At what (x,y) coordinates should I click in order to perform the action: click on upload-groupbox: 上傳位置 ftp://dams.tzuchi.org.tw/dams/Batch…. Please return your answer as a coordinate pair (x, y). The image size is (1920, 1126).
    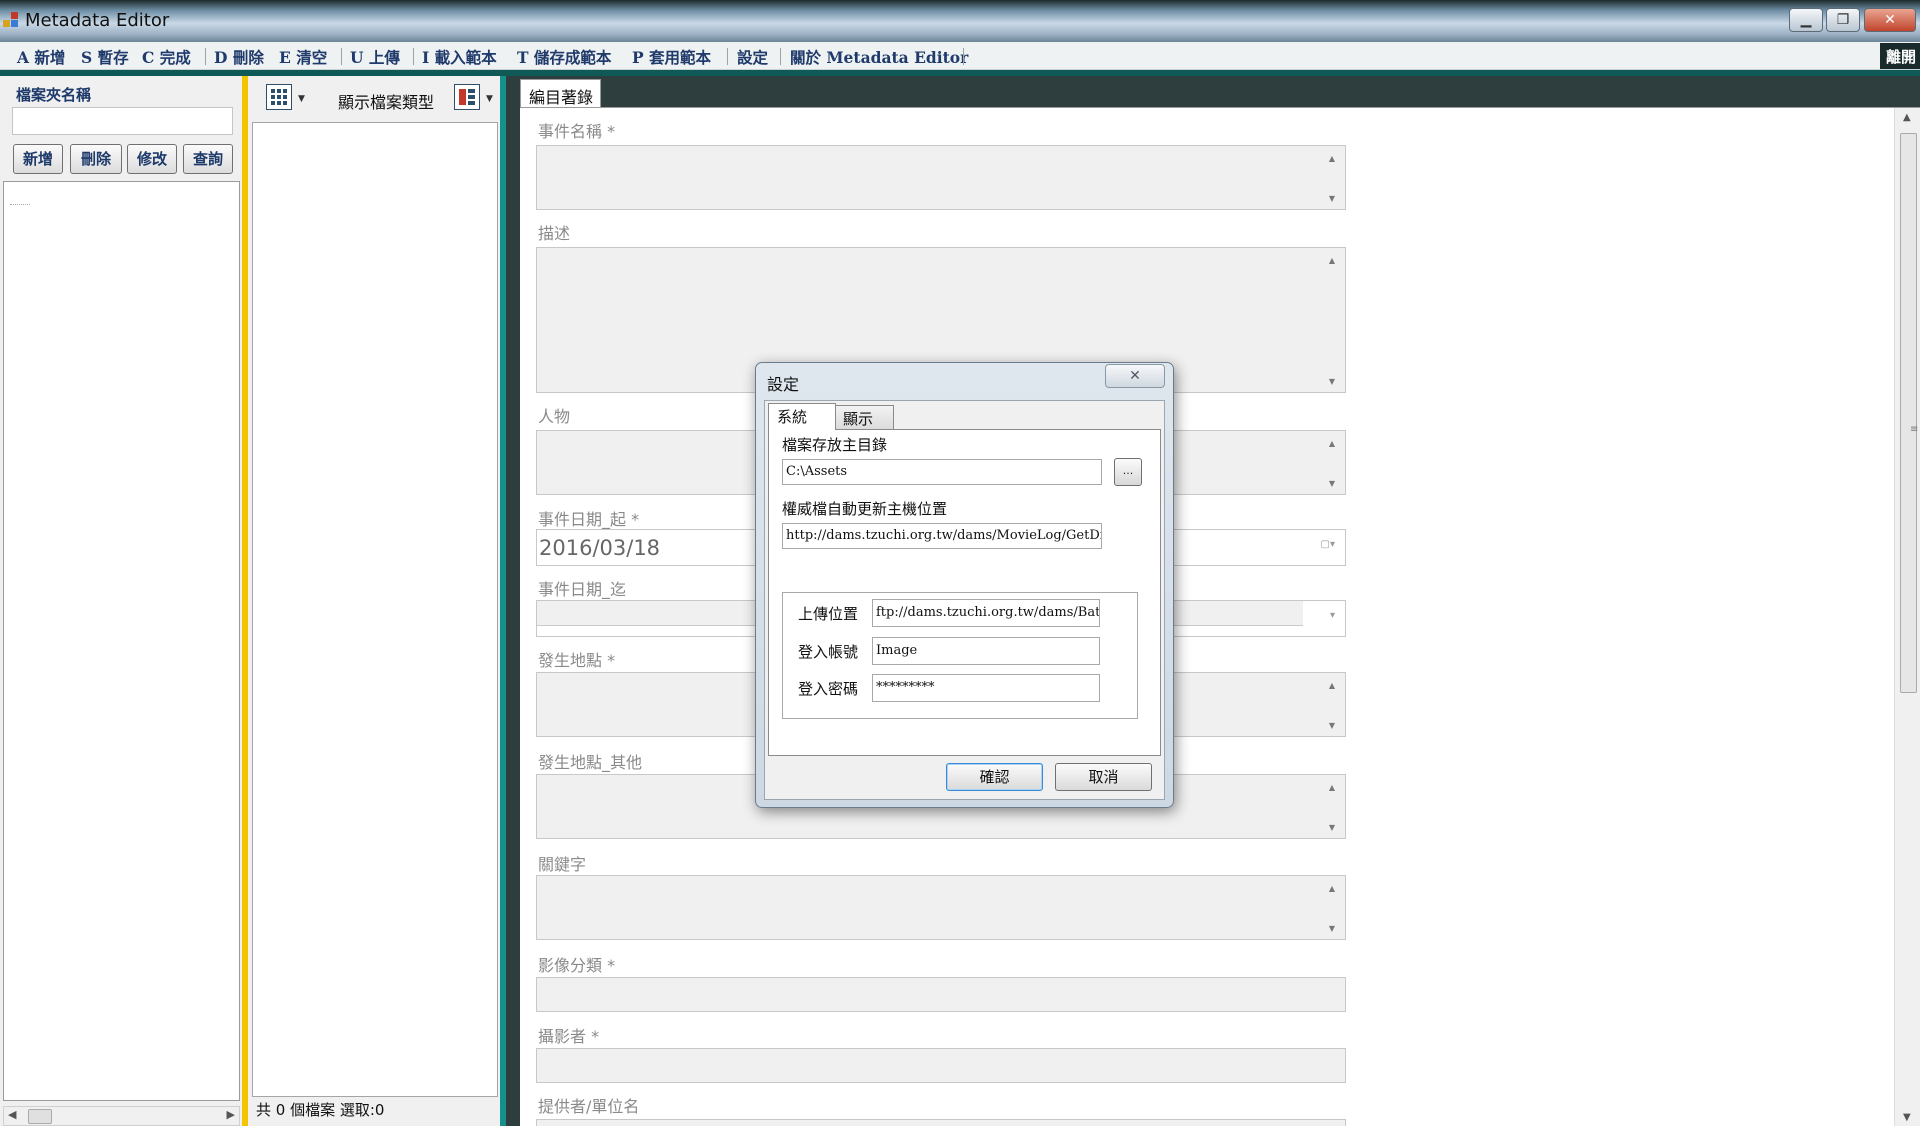
    Looking at the image, I should click on (960, 655).